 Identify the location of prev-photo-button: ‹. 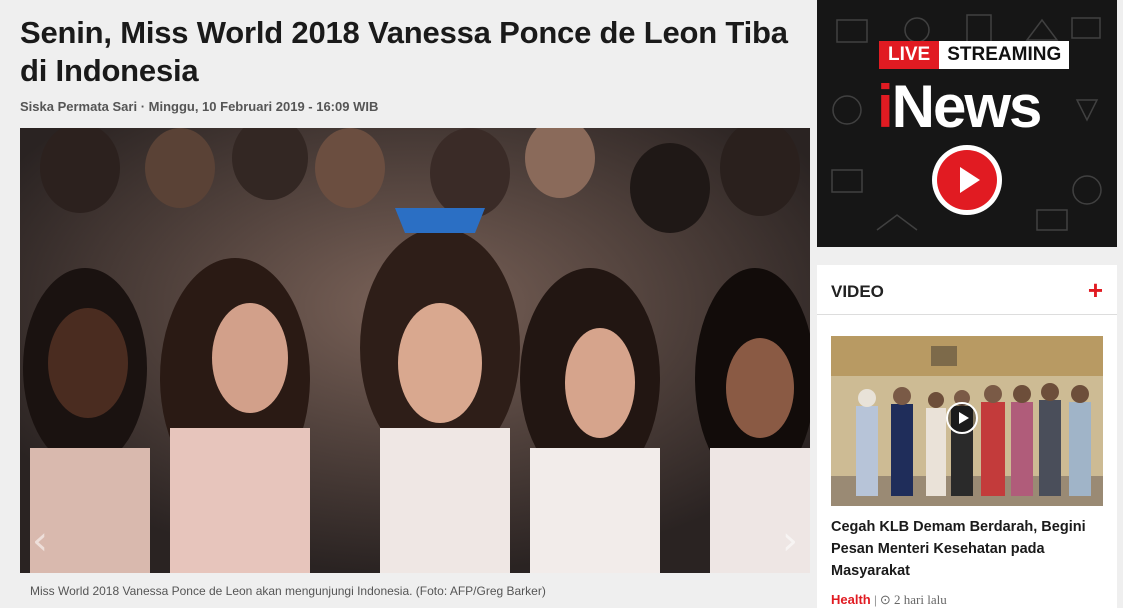
(40, 541).